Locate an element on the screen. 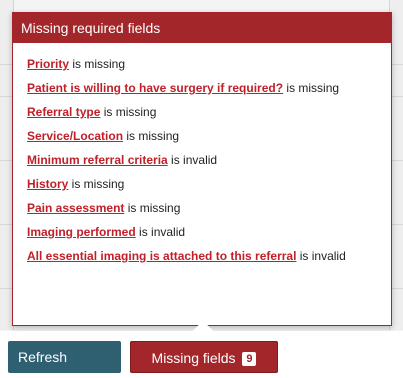 This screenshot has width=403, height=378. error-field-link: Referral type is located at coordinates (63, 112).